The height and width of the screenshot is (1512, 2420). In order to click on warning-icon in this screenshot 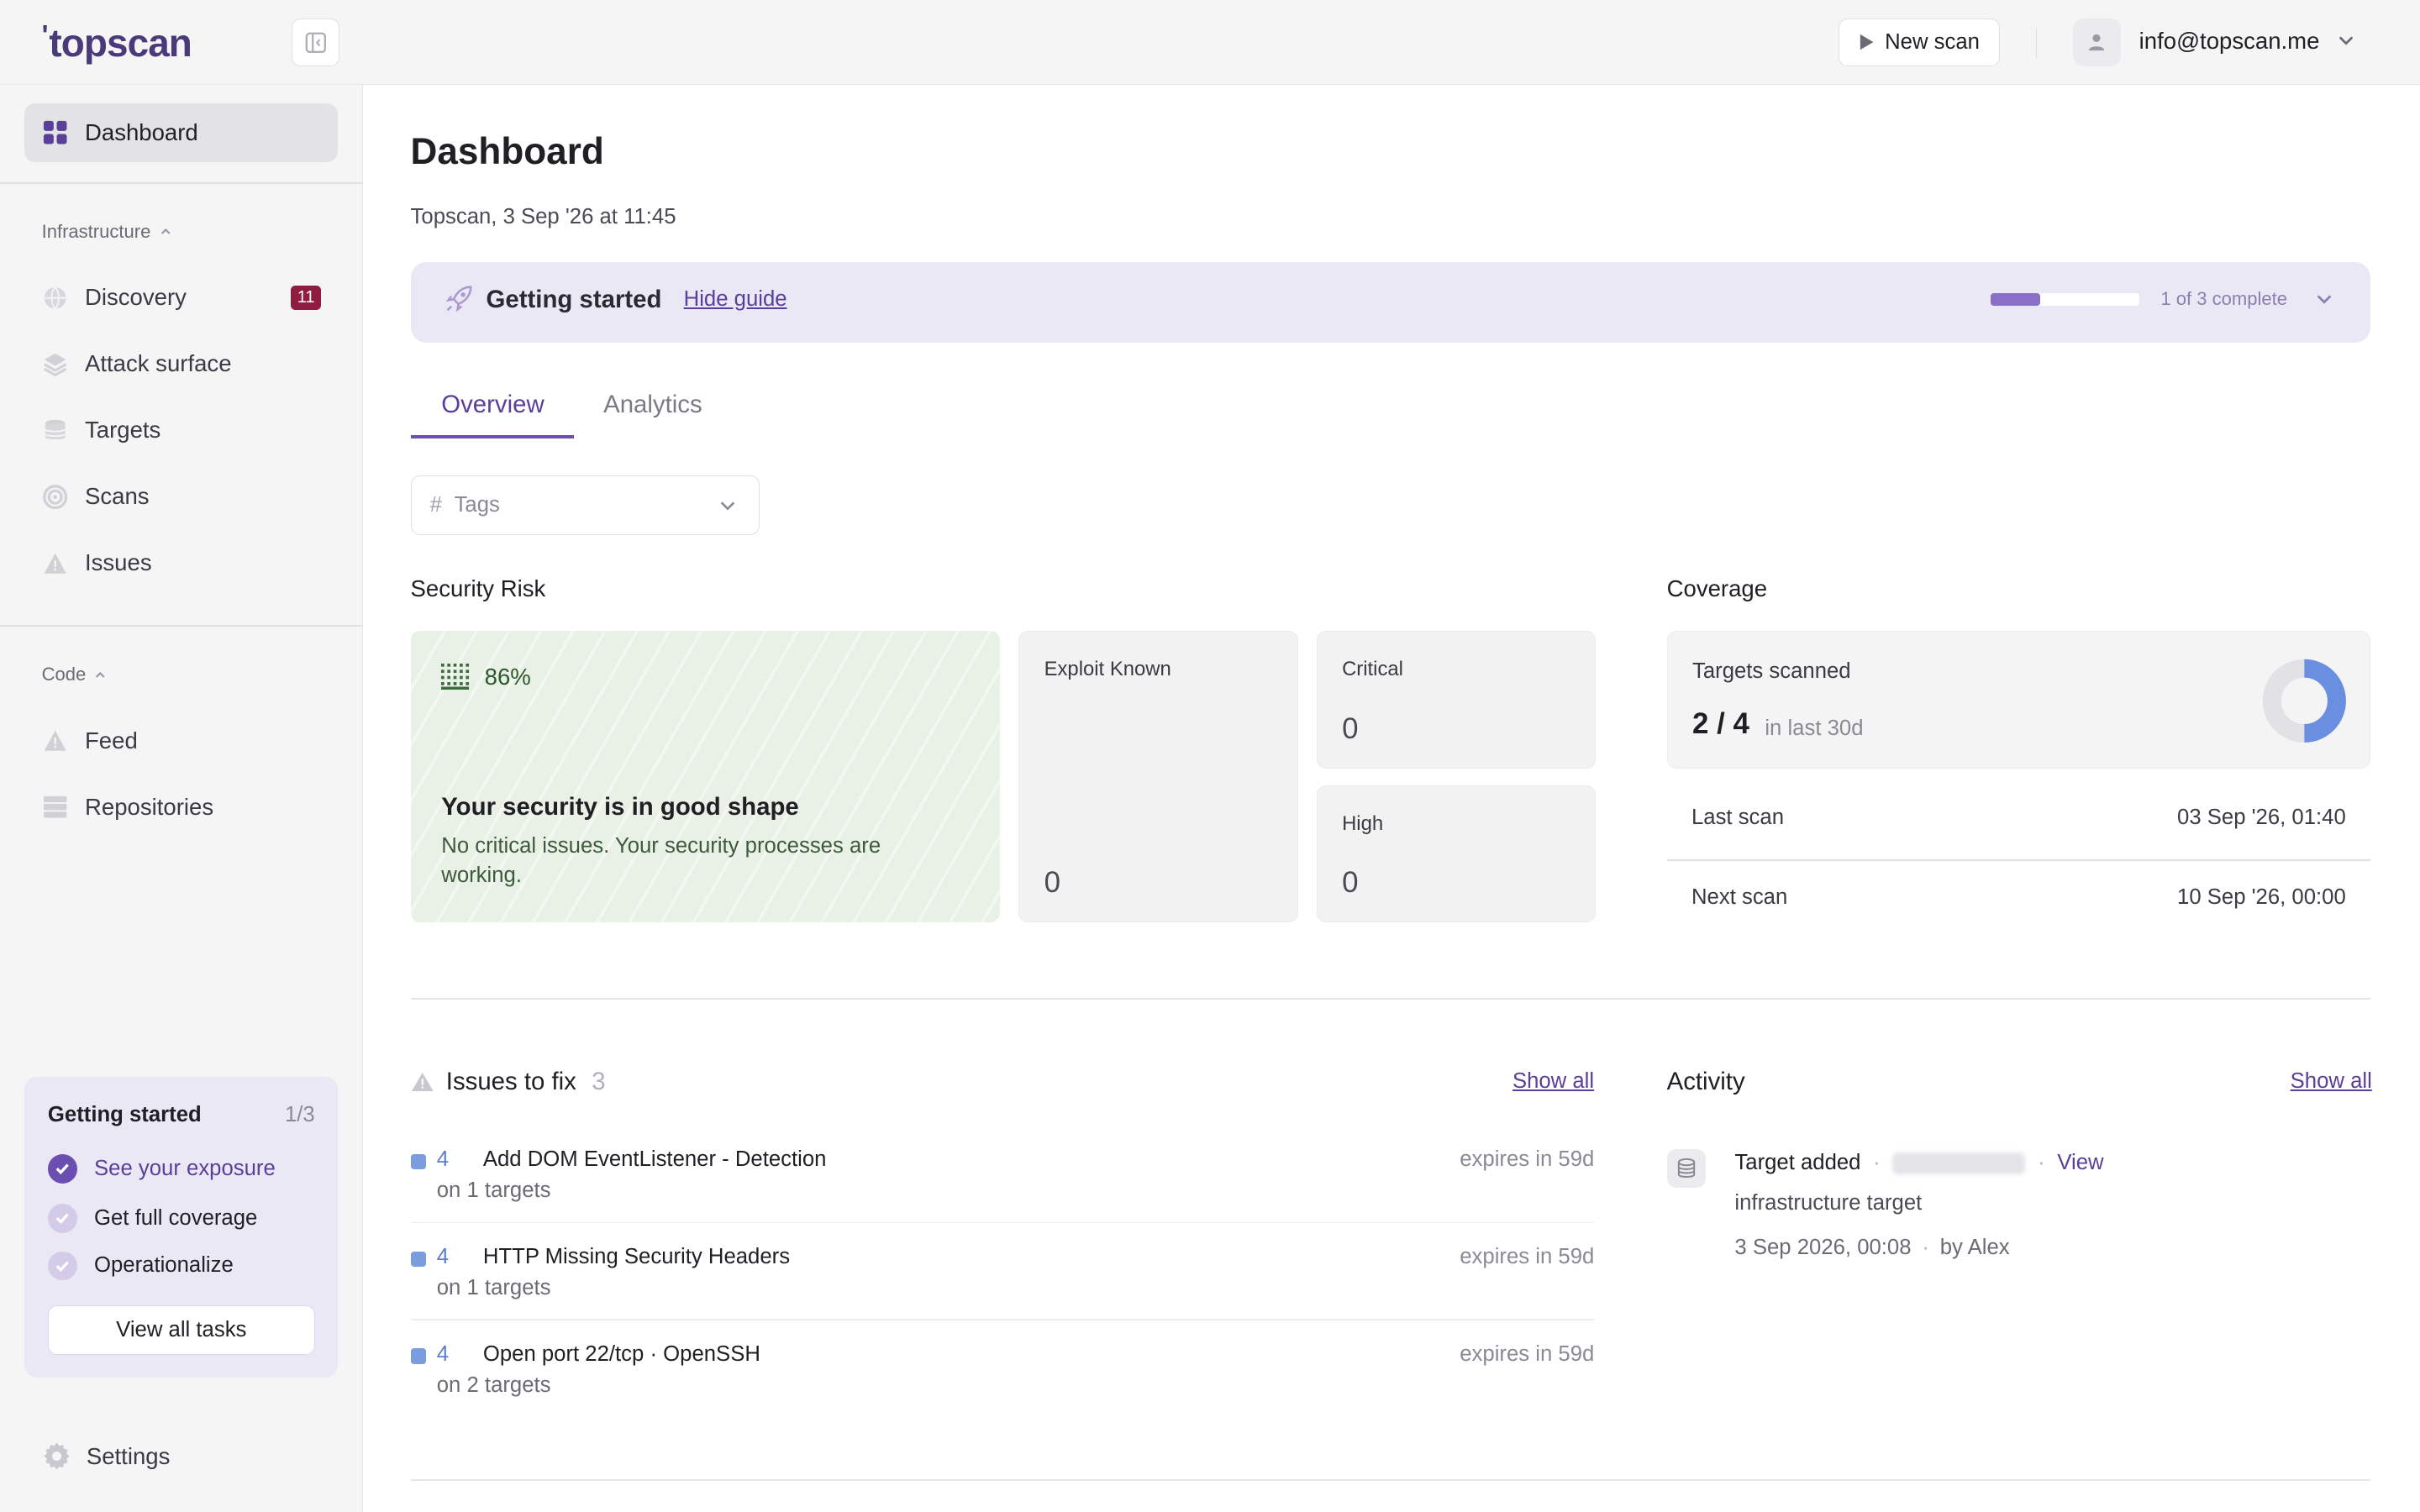, I will do `click(422, 1082)`.